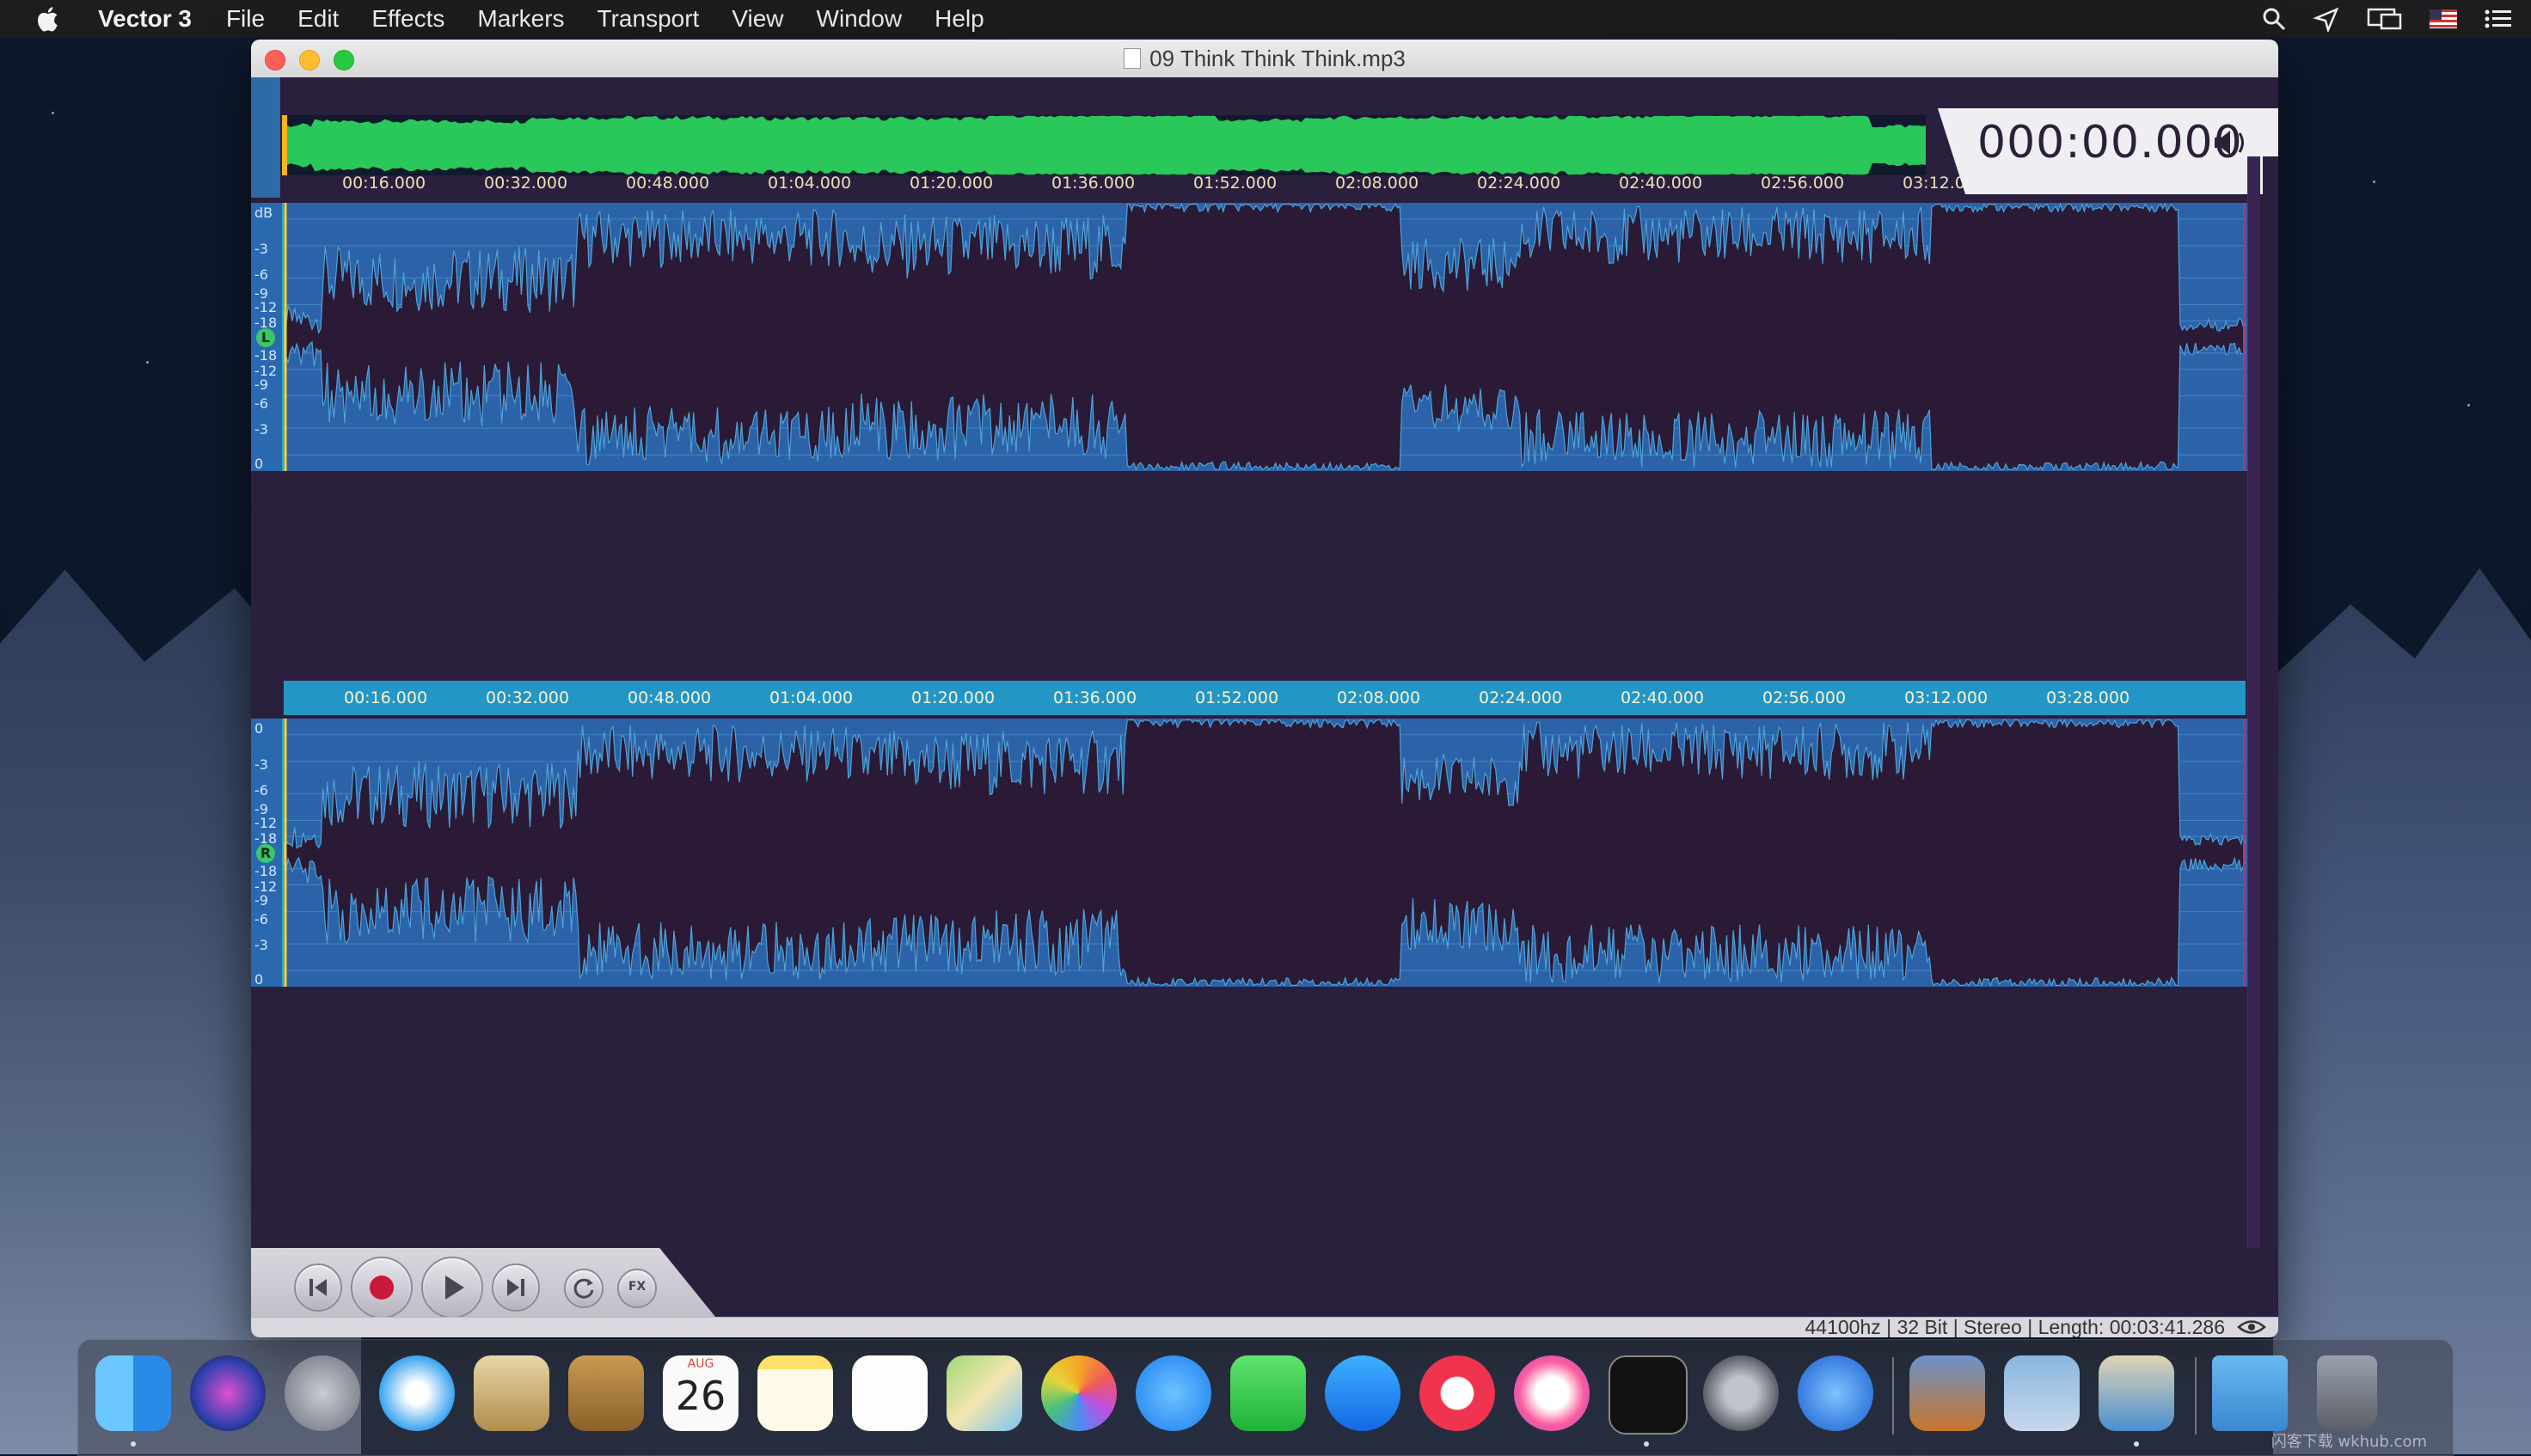 Image resolution: width=2531 pixels, height=1456 pixels. I want to click on skip-forward-button, so click(516, 1288).